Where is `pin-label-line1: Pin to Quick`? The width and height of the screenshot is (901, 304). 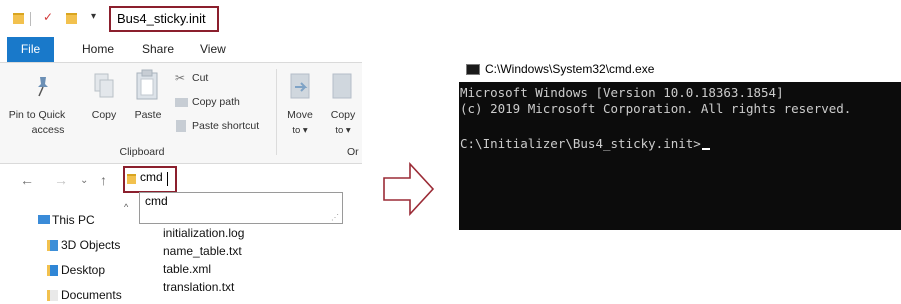
pin-label-line1: Pin to Quick is located at coordinates (37, 115).